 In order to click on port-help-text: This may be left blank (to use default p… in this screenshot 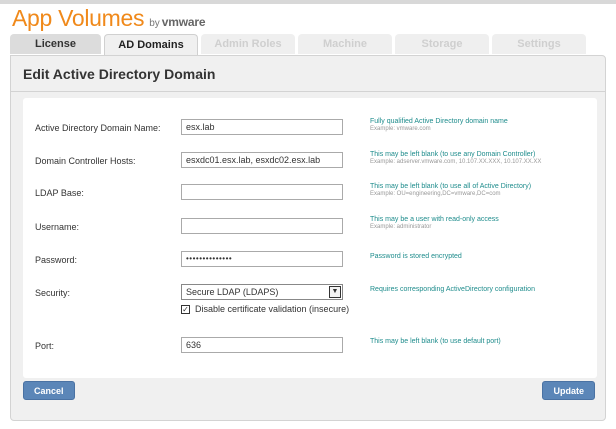, I will do `click(435, 341)`.